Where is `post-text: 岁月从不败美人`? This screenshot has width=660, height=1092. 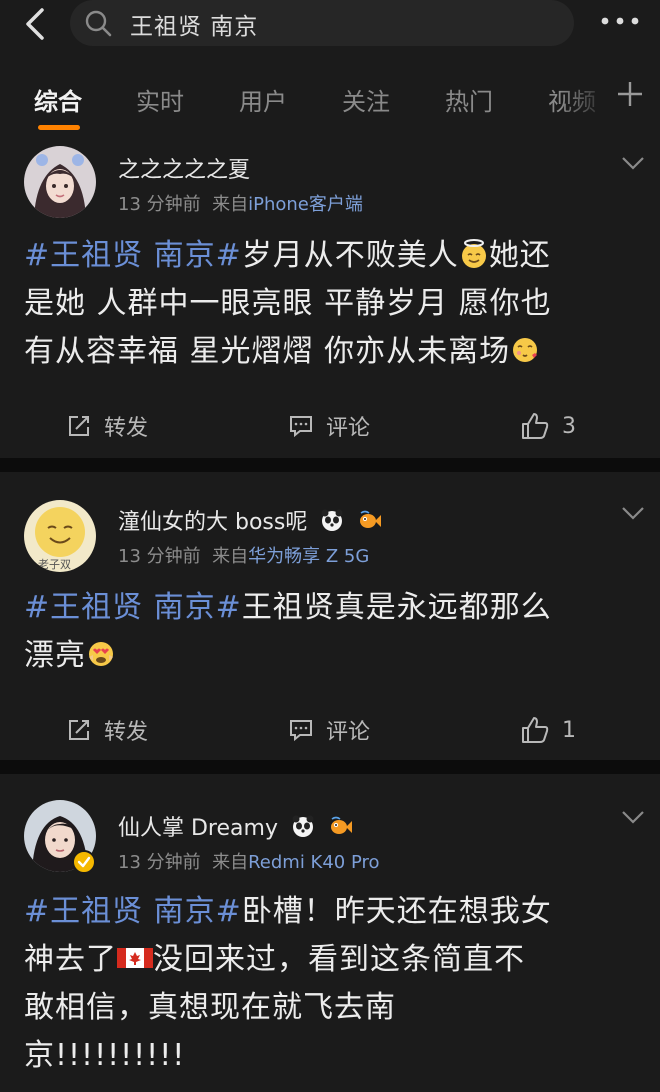
post-text: 岁月从不败美人 is located at coordinates (350, 255).